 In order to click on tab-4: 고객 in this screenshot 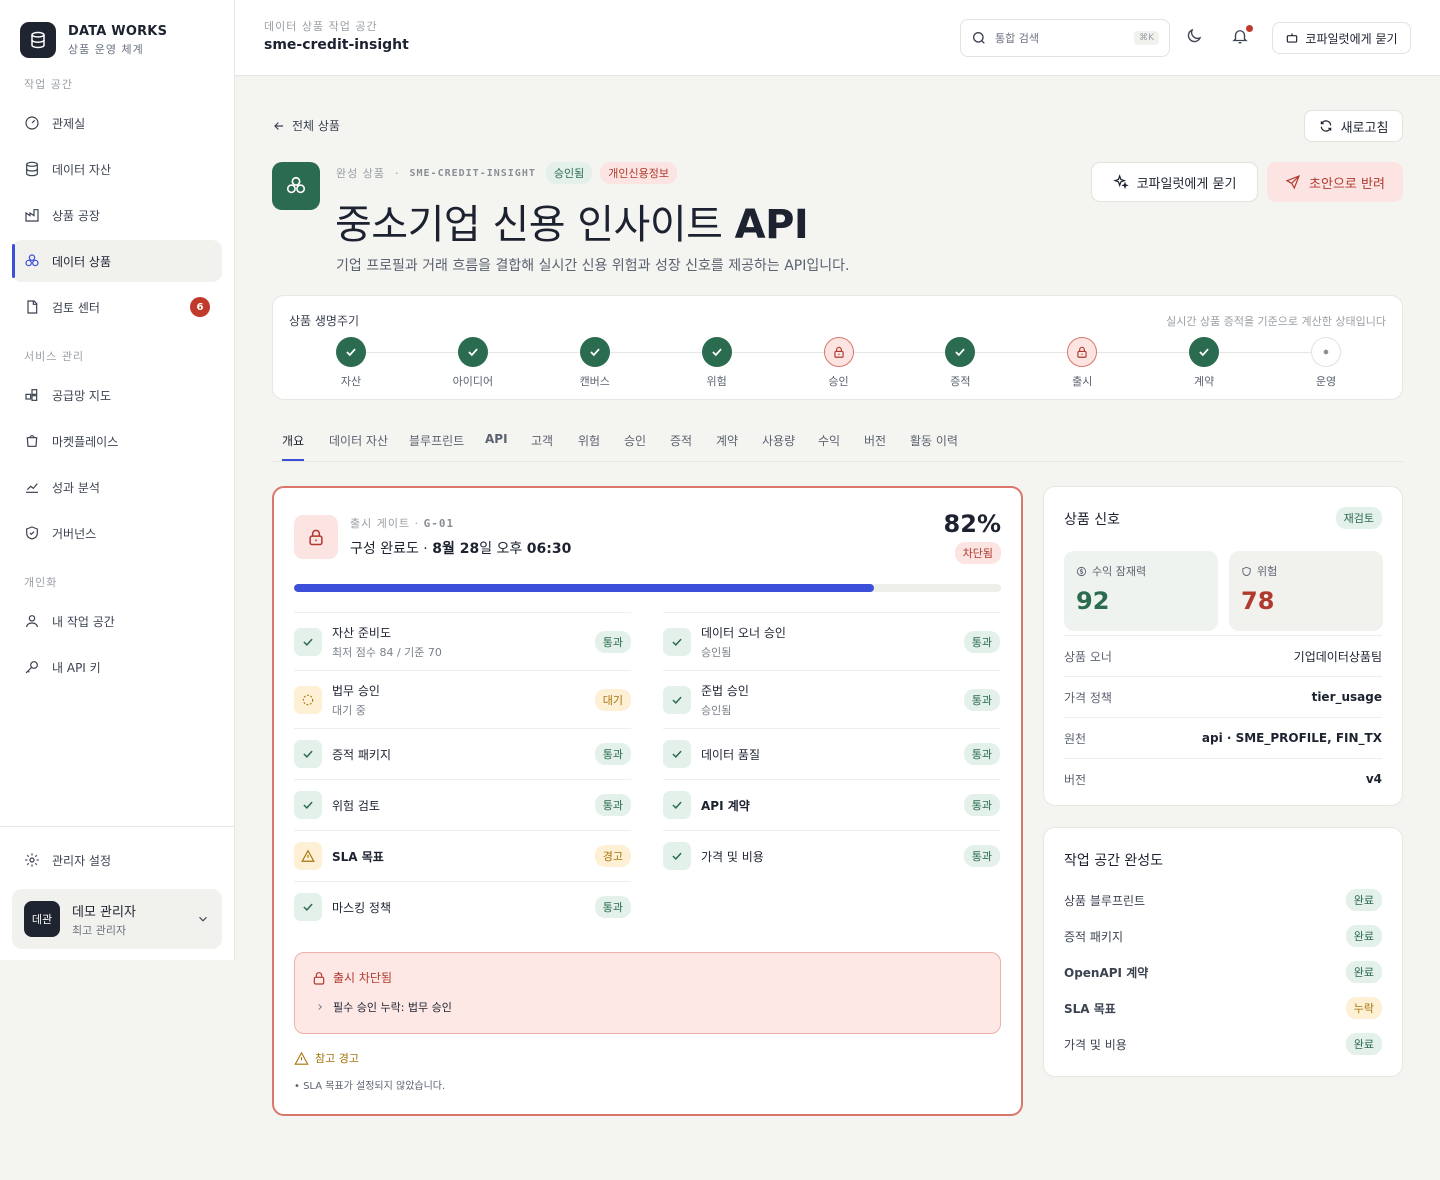, I will do `click(542, 440)`.